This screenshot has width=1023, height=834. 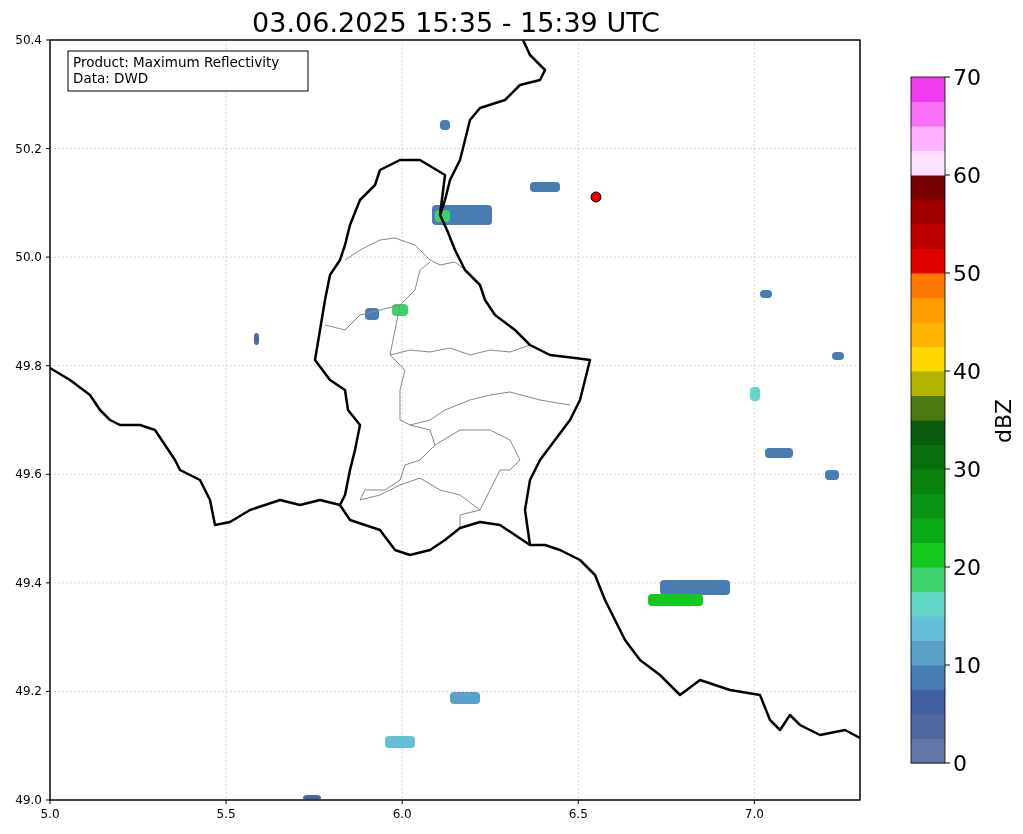 What do you see at coordinates (754, 814) in the screenshot?
I see `x-tick-label: 7.0` at bounding box center [754, 814].